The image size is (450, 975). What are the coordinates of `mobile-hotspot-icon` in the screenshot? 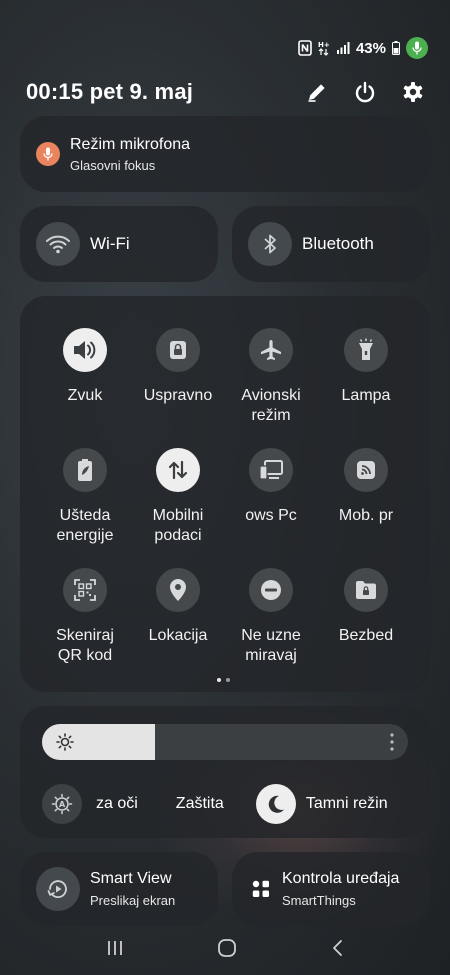 It's located at (366, 470).